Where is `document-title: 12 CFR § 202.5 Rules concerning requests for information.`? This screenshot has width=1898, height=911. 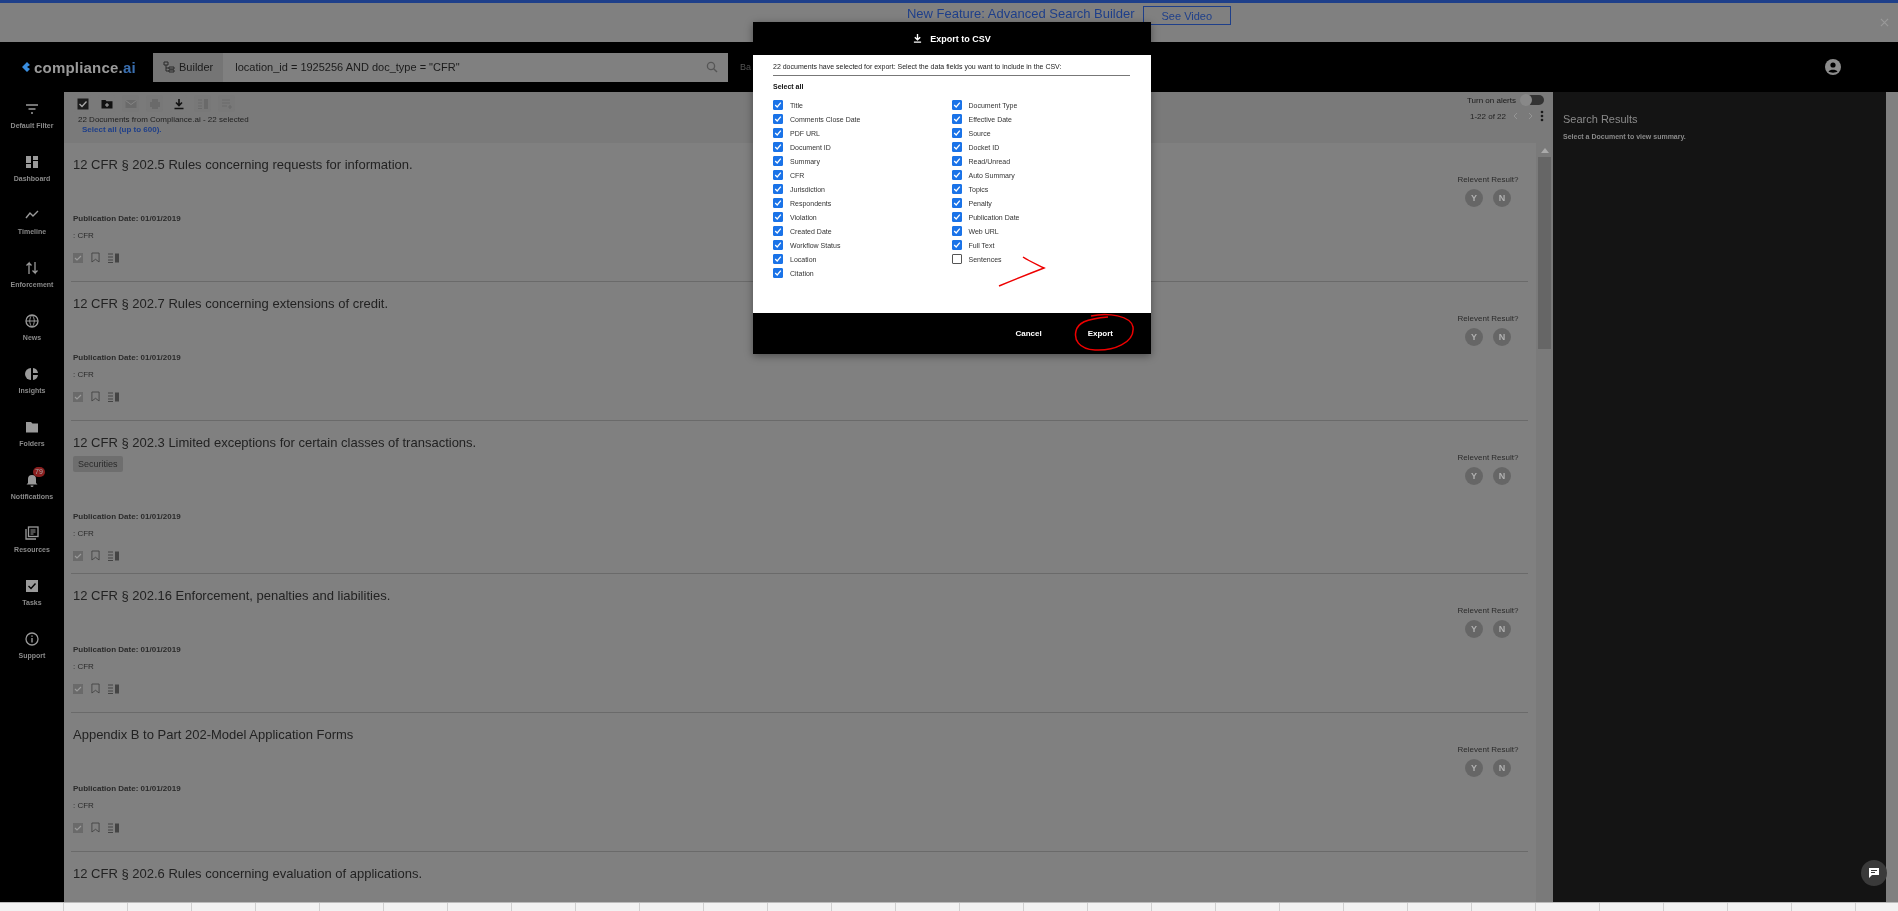 document-title: 12 CFR § 202.5 Rules concerning requests for information. is located at coordinates (243, 165).